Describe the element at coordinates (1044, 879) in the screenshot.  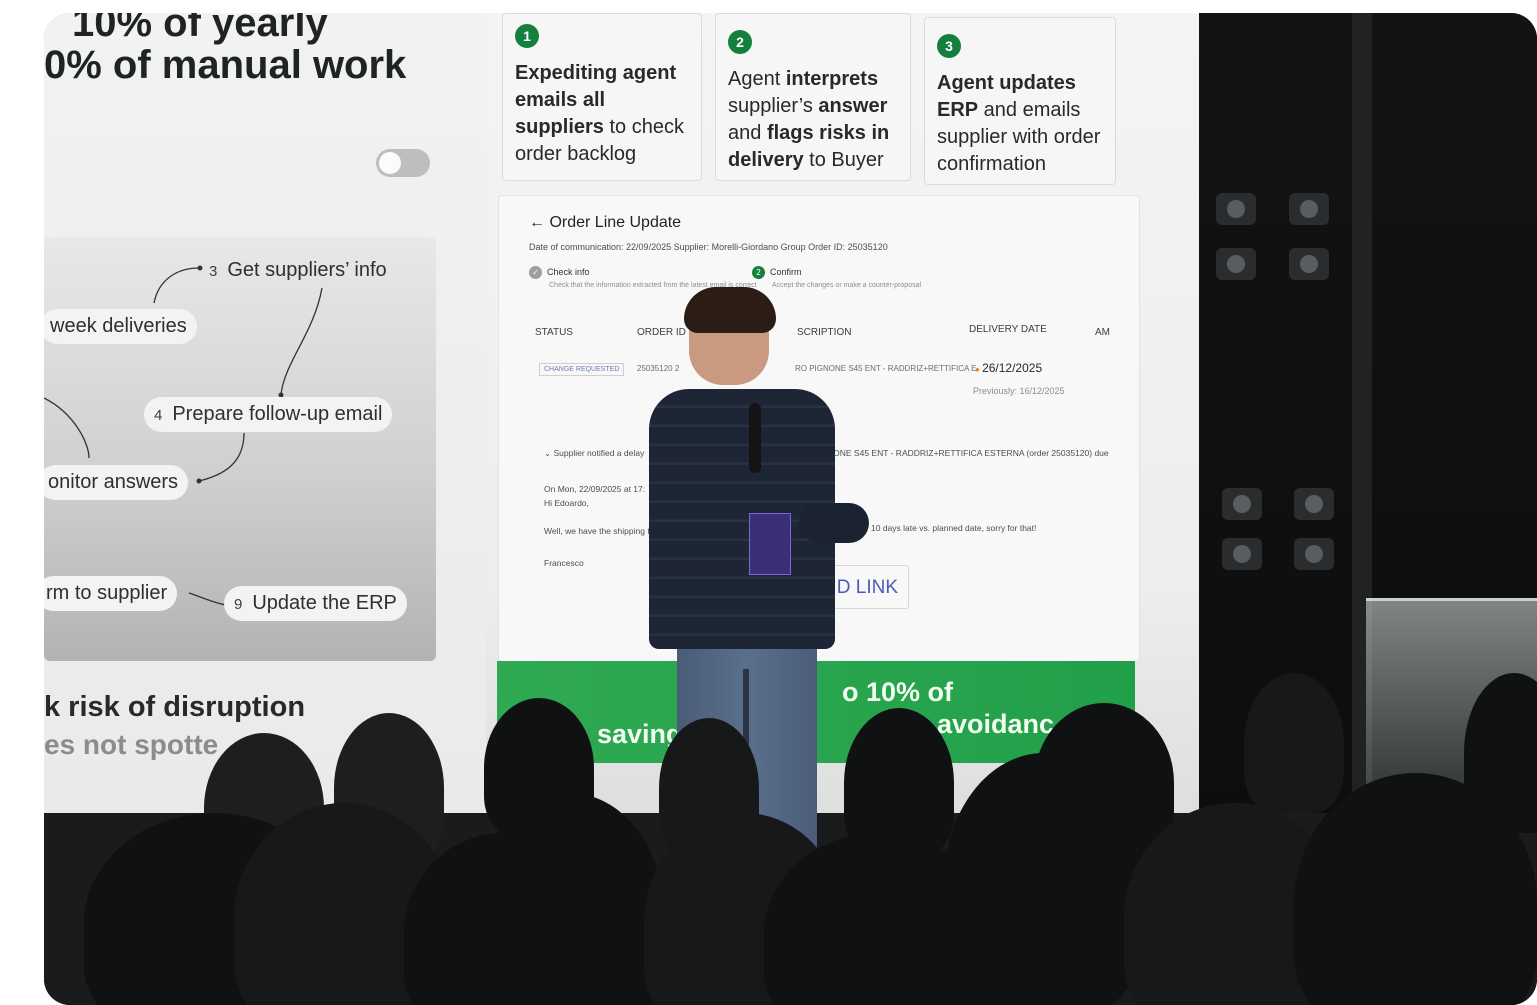
I see `audience-person` at that location.